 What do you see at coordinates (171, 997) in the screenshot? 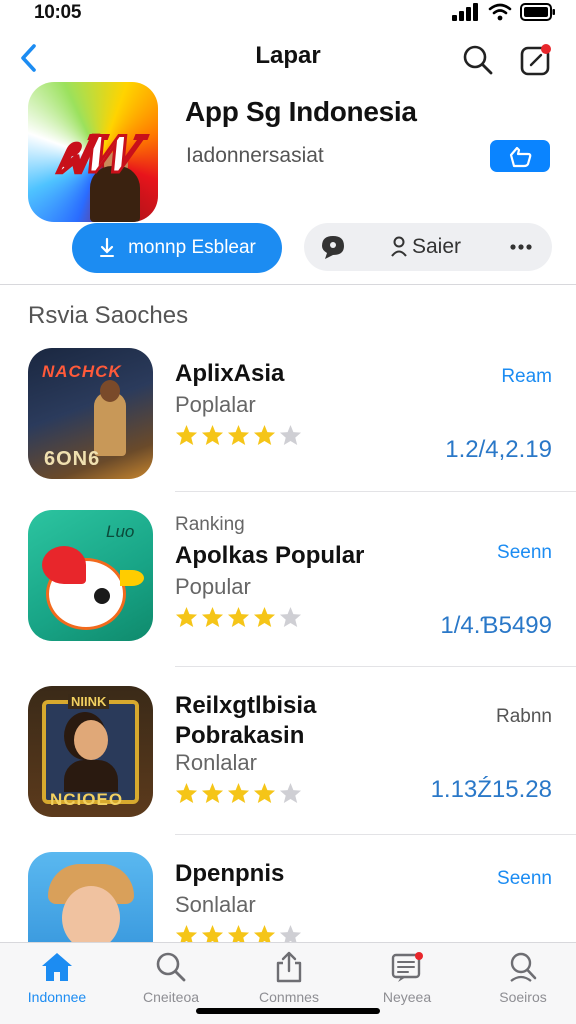
I see `tab-label: Cneiteoa` at bounding box center [171, 997].